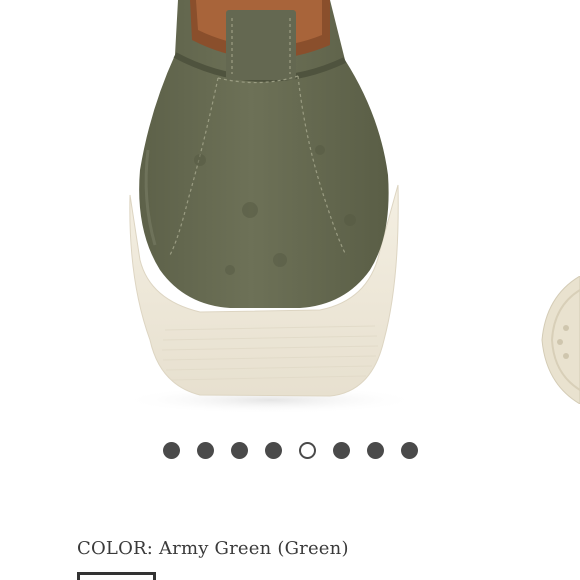  What do you see at coordinates (307, 450) in the screenshot?
I see `carousel-dot-active` at bounding box center [307, 450].